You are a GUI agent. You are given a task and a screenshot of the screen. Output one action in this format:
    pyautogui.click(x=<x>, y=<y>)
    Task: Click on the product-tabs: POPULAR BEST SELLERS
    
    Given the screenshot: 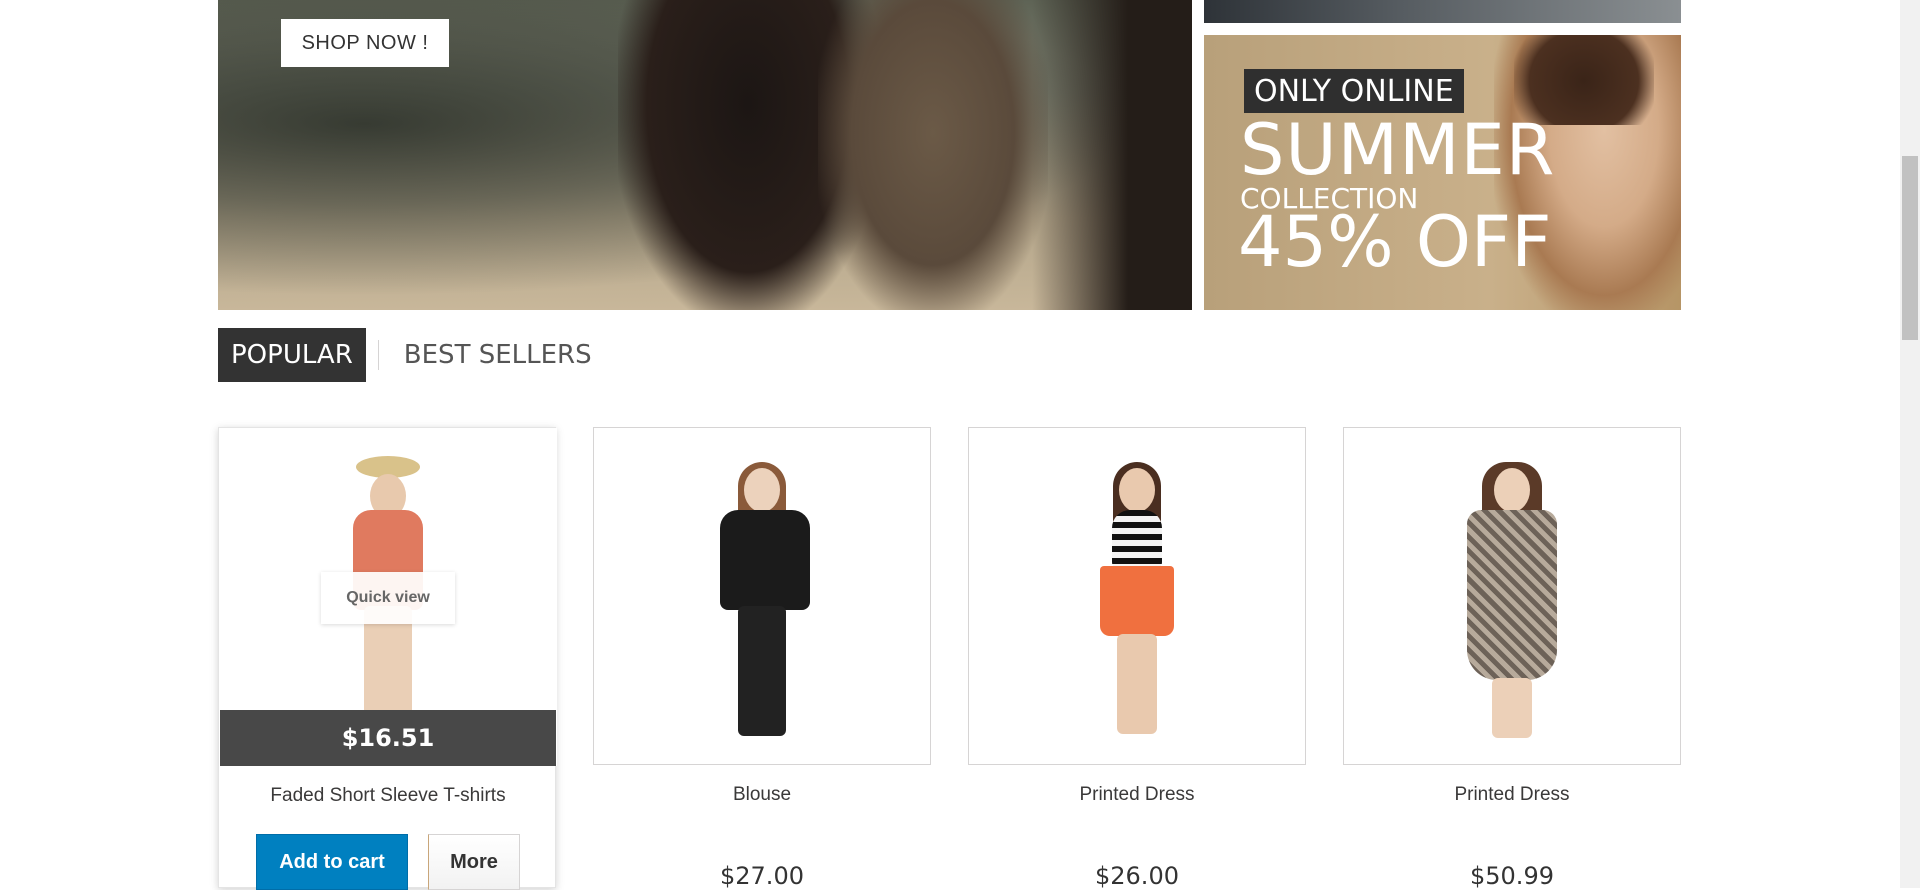 What is the action you would take?
    pyautogui.click(x=411, y=355)
    